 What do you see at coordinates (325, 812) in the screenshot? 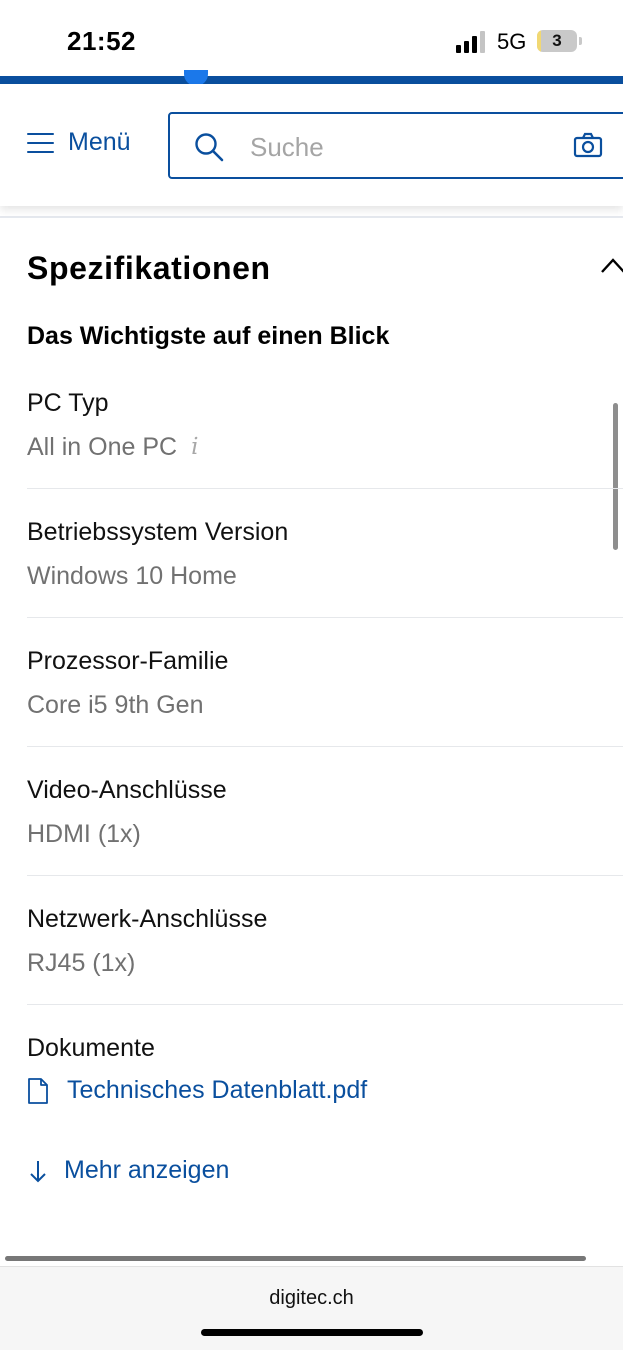
I see `spec-item-video-ports: Video-Anschlüsse HDMI (1x)` at bounding box center [325, 812].